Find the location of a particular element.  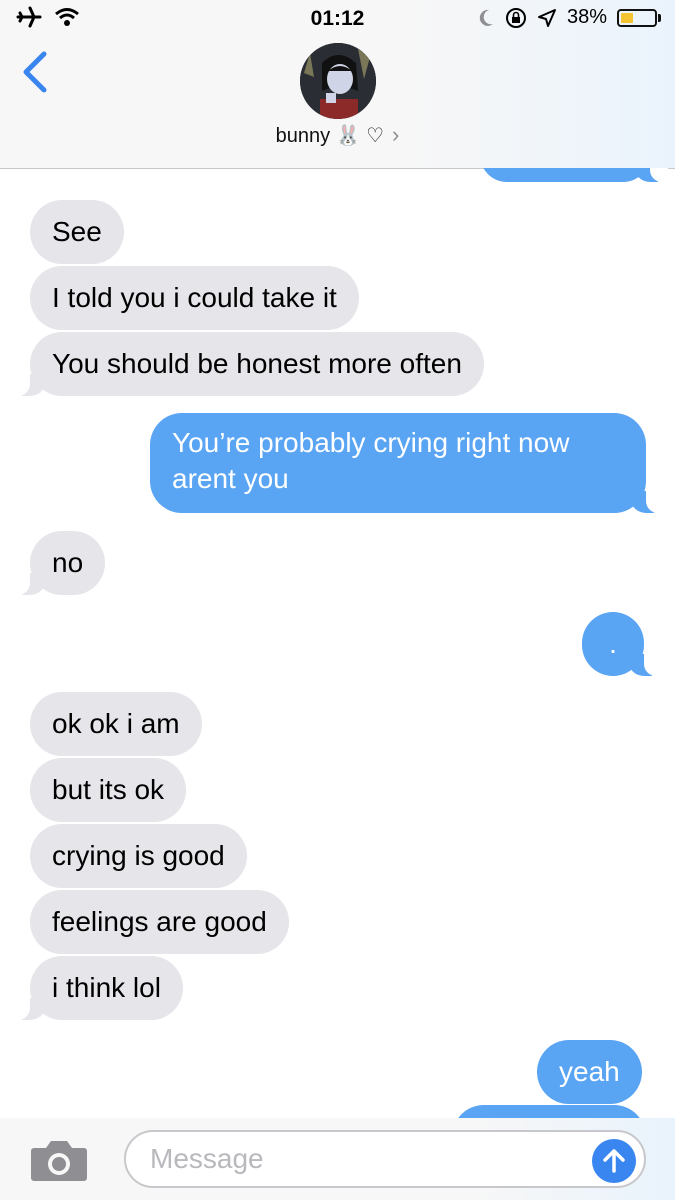

conversation-header: 01:12 38% bunny 🐰 ♡ › is located at coordinates (337, 84).